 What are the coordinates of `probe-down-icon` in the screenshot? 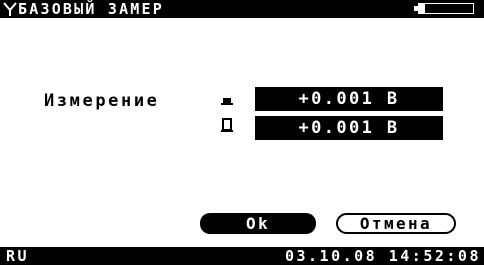 It's located at (227, 126).